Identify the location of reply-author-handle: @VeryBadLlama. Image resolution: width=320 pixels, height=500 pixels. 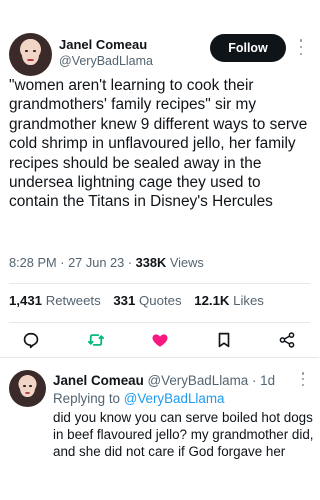
(198, 380).